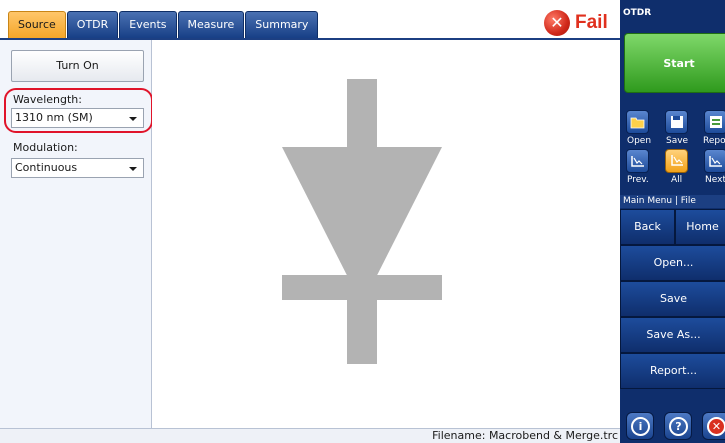 The image size is (725, 443). What do you see at coordinates (282, 24) in the screenshot?
I see `tab-summary: Summary` at bounding box center [282, 24].